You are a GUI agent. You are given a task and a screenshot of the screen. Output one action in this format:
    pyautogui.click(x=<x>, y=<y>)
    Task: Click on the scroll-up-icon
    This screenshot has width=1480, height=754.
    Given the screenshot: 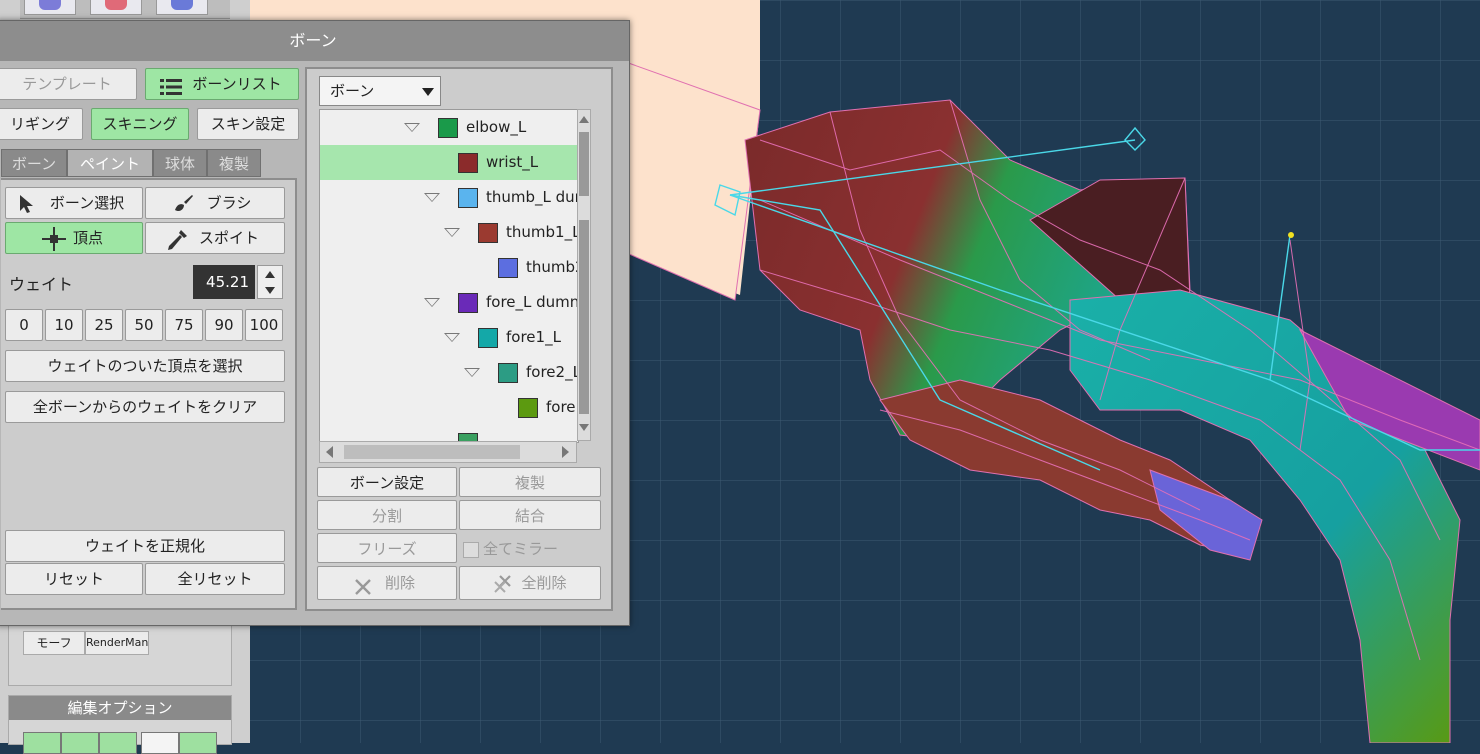 What is the action you would take?
    pyautogui.click(x=584, y=119)
    